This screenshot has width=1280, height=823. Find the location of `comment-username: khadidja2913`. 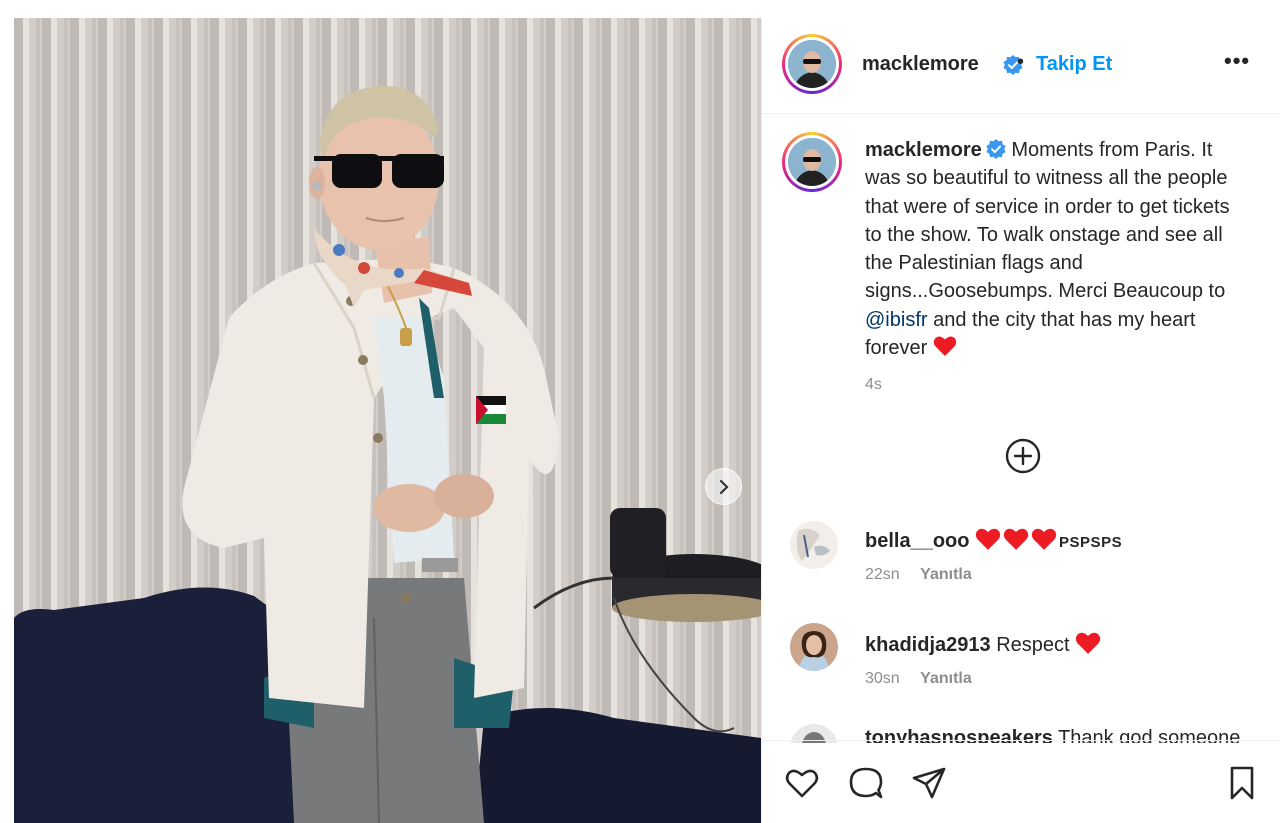

comment-username: khadidja2913 is located at coordinates (928, 645).